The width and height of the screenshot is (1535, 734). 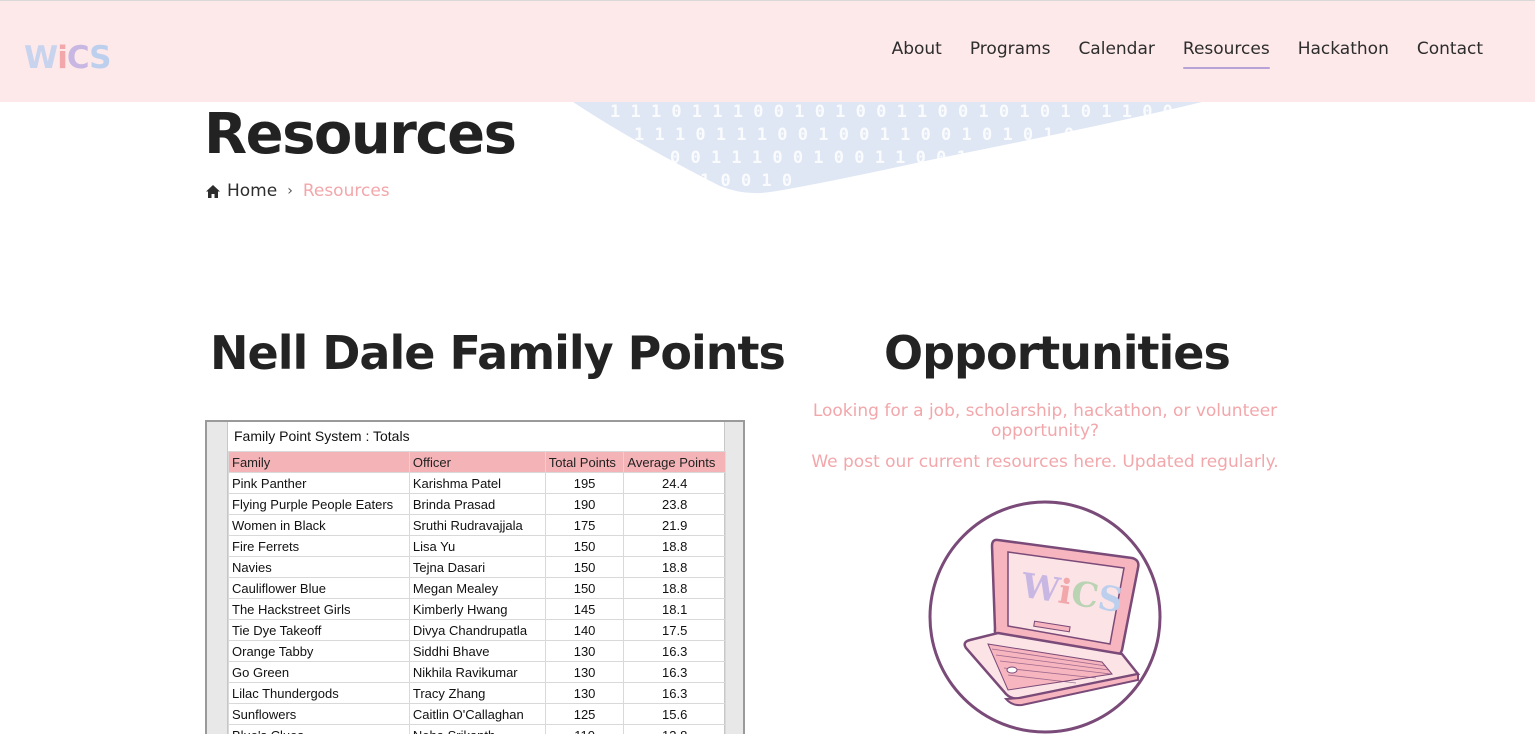 I want to click on table-row: Lilac Thundergods Tracy Zhang 130 16.3, so click(x=477, y=693).